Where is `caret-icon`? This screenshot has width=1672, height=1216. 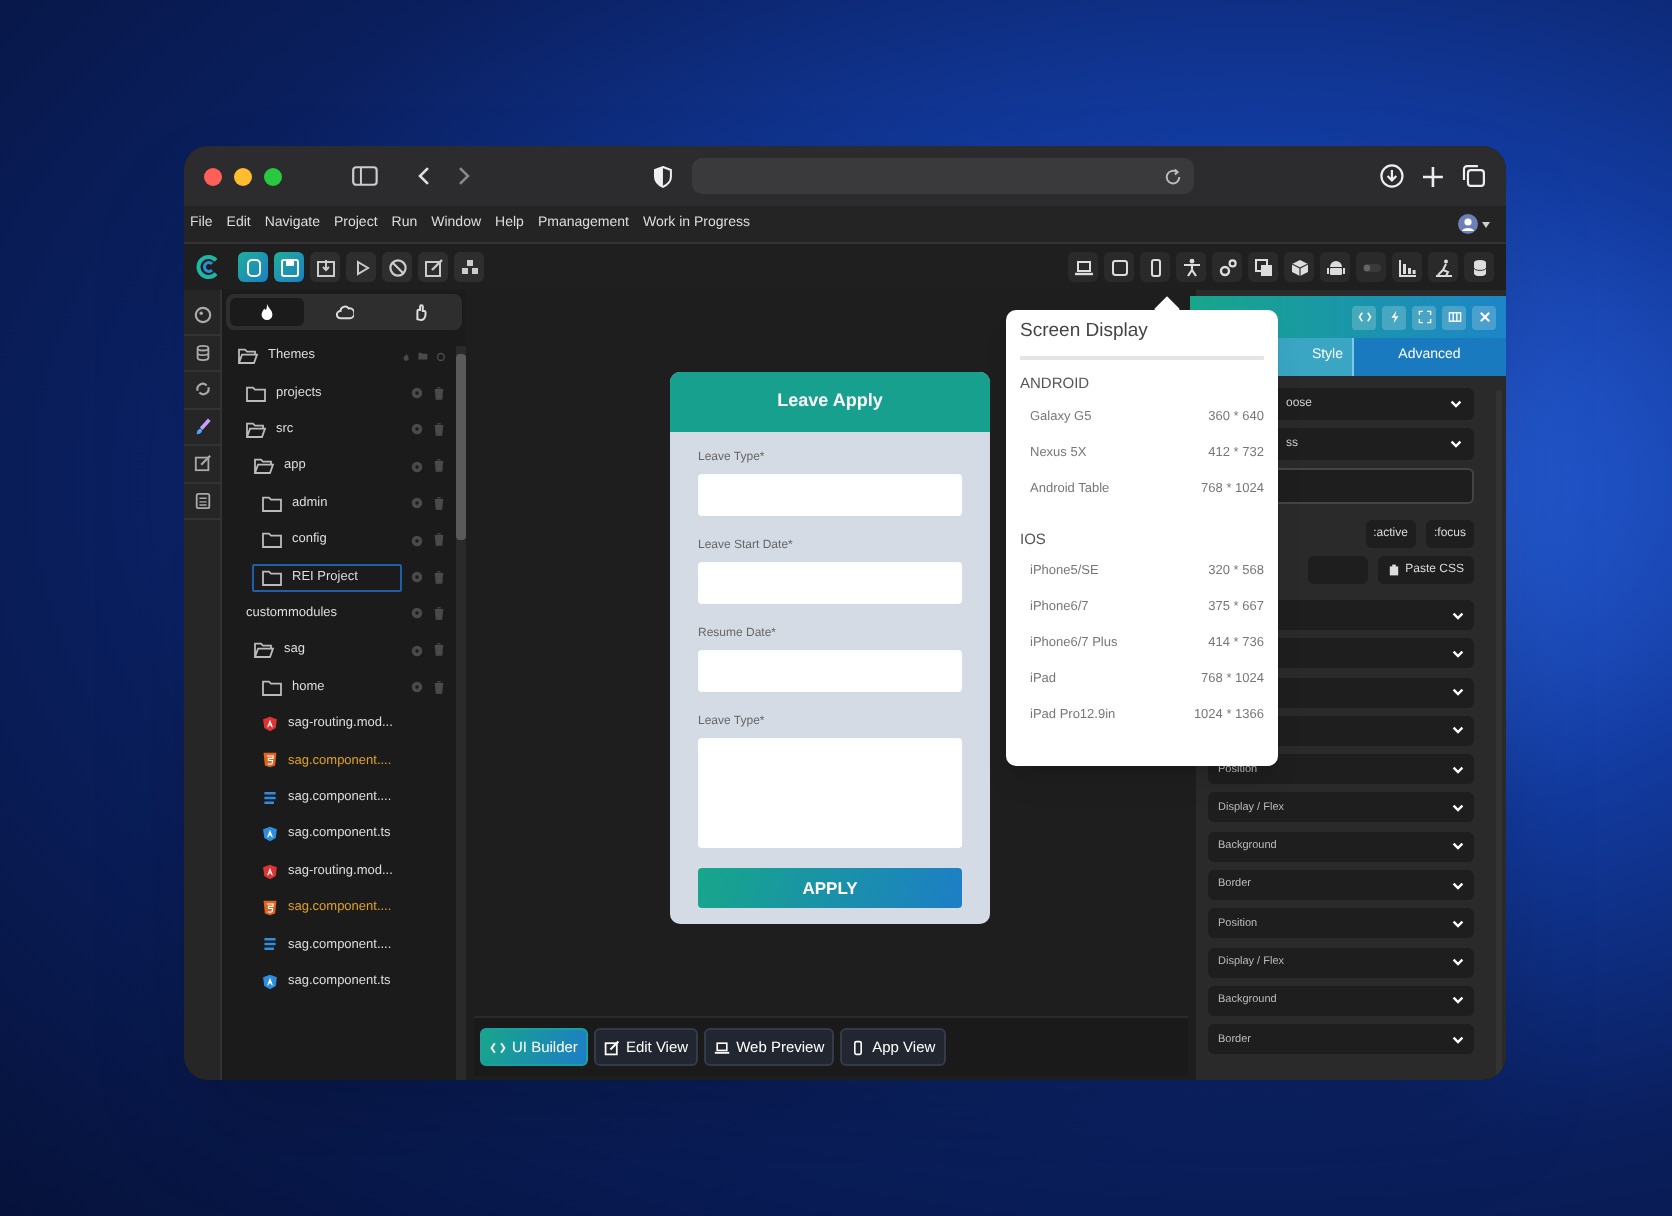 caret-icon is located at coordinates (1486, 224).